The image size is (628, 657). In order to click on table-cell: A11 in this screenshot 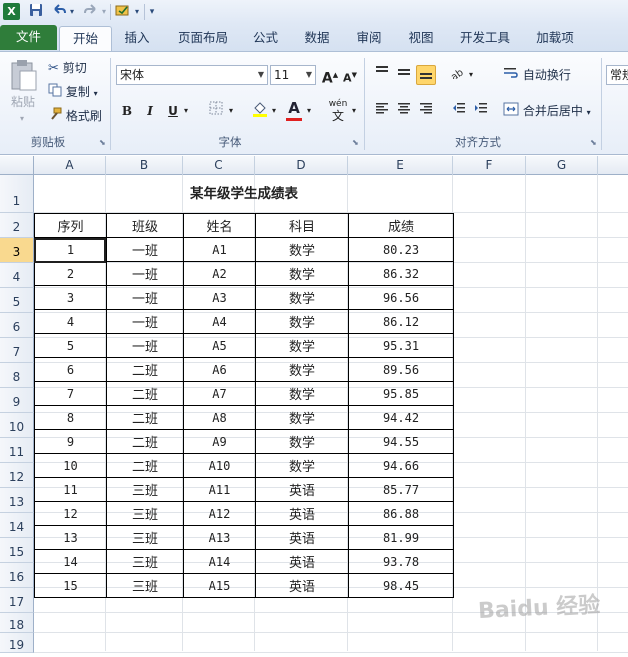, I will do `click(219, 489)`.